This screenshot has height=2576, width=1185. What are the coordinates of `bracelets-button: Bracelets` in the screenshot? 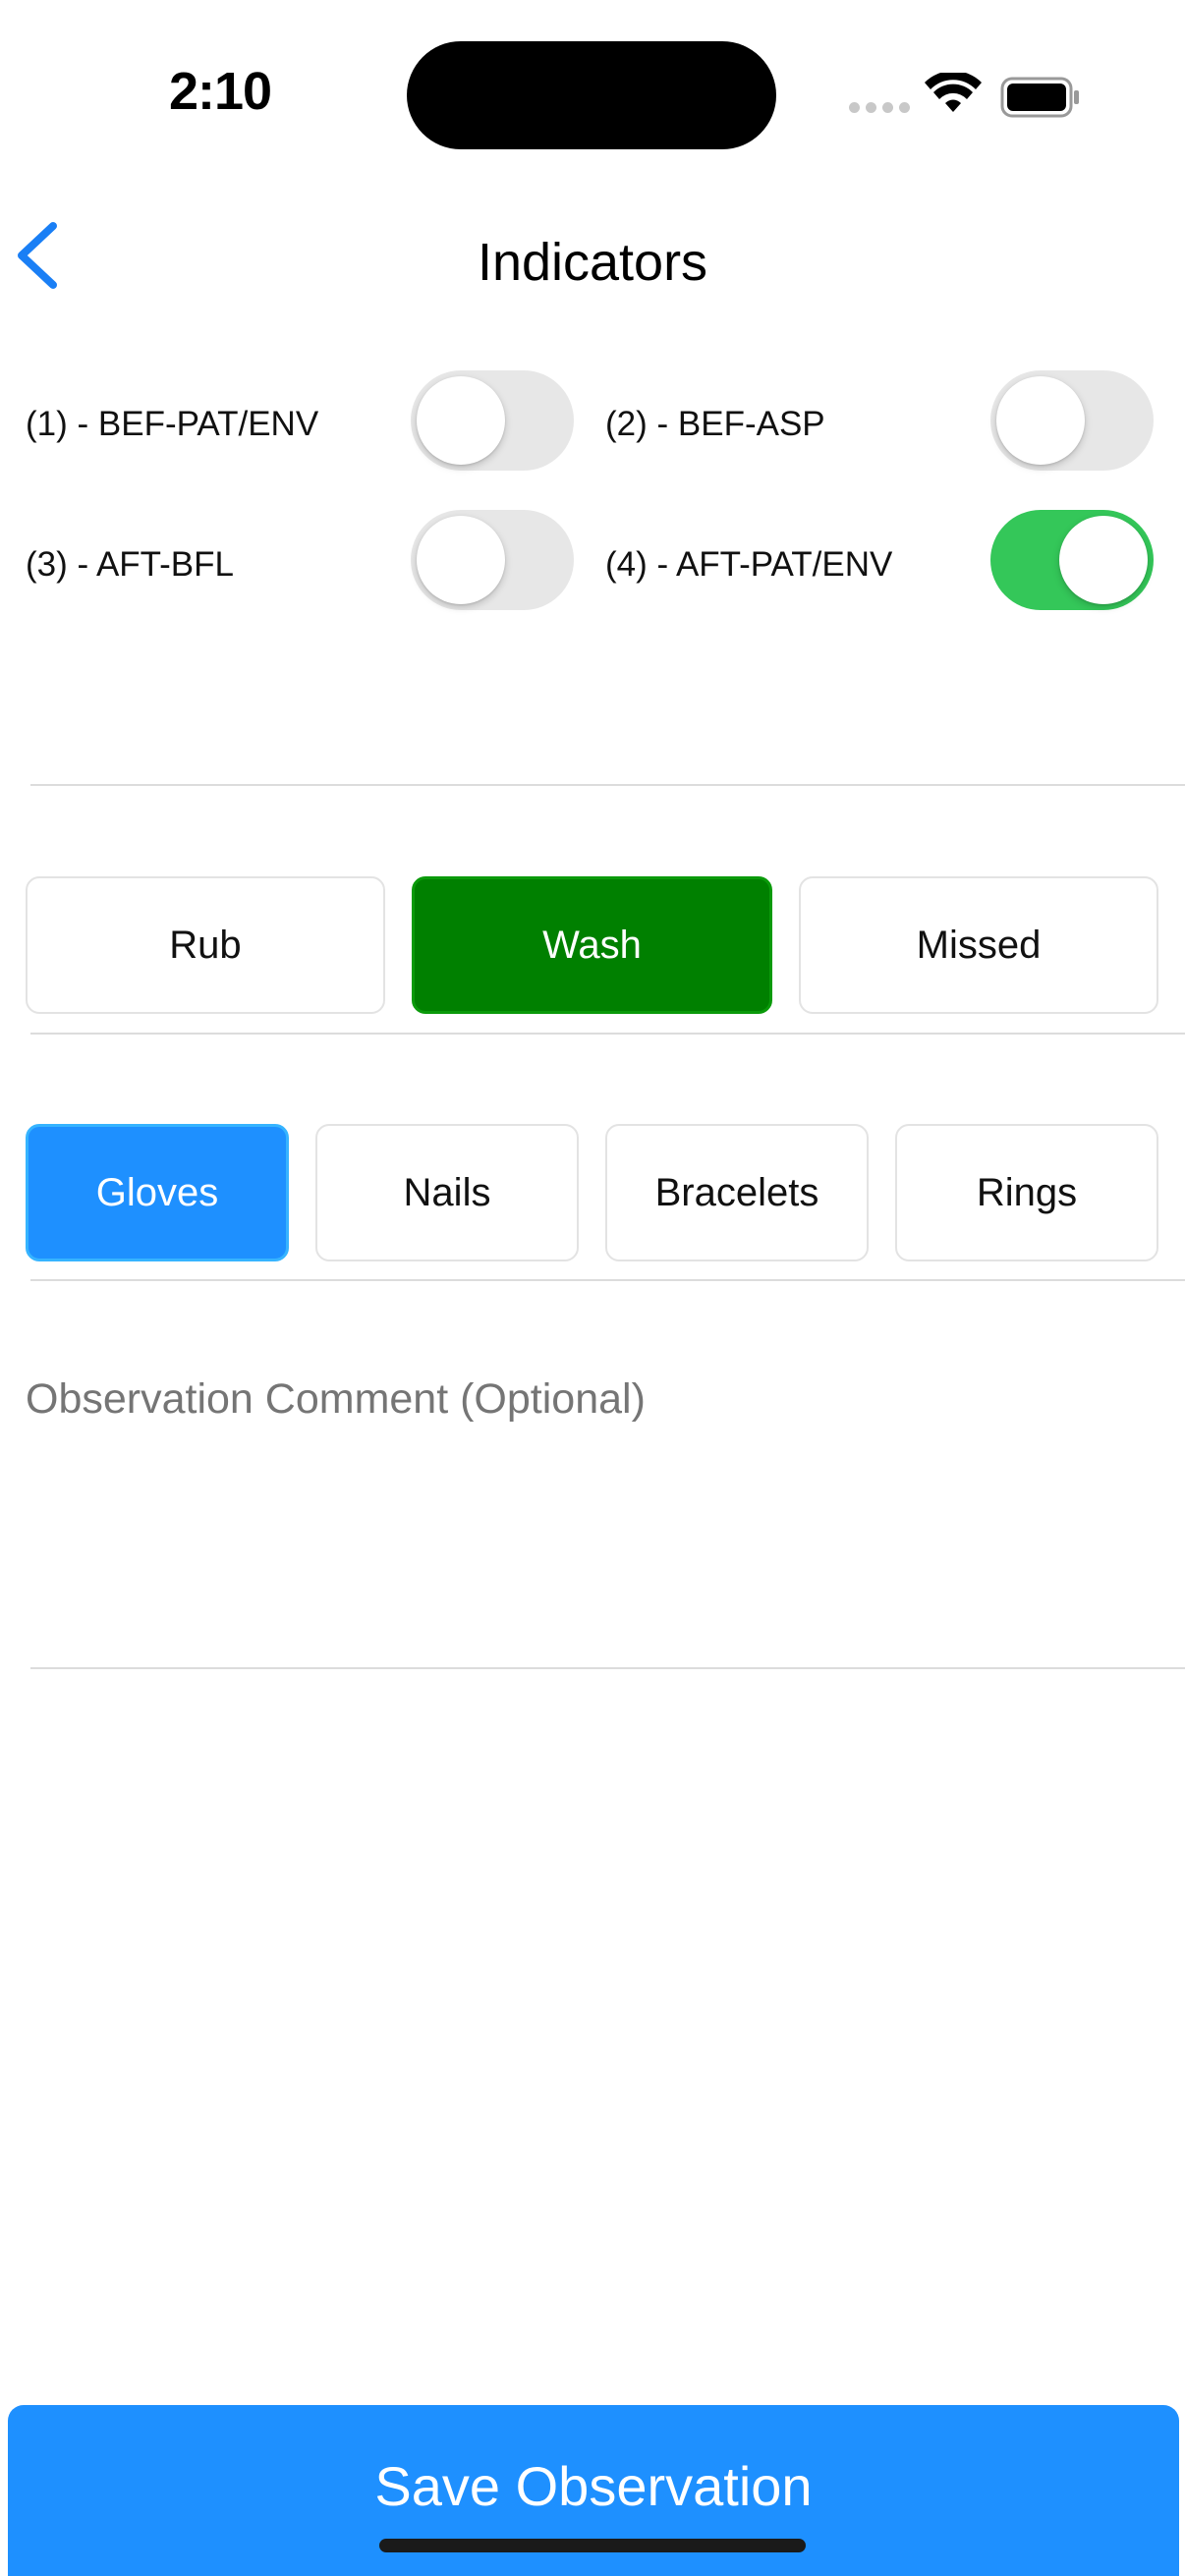 It's located at (737, 1192).